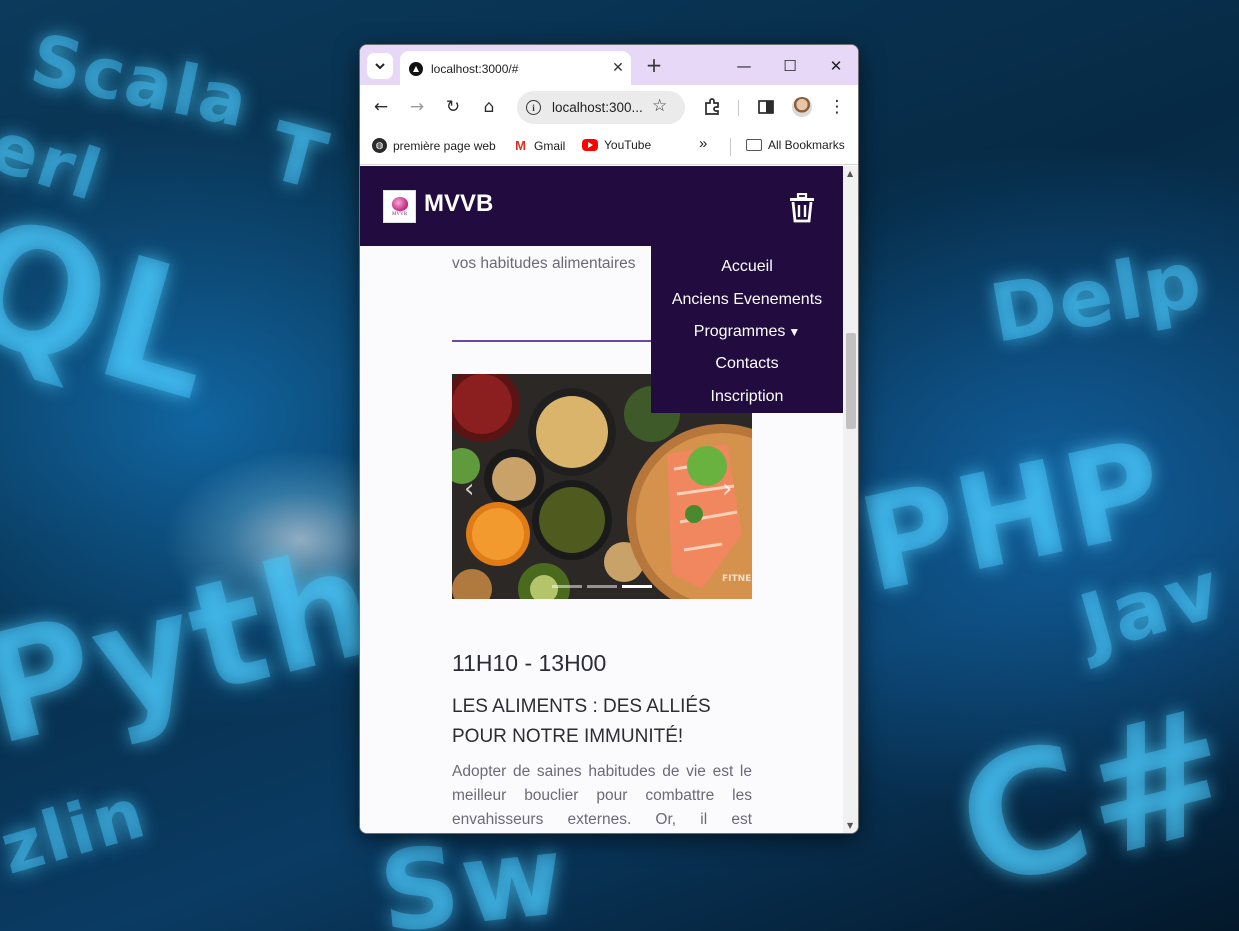 The height and width of the screenshot is (931, 1239). What do you see at coordinates (453, 107) in the screenshot?
I see `reload-button: ↻` at bounding box center [453, 107].